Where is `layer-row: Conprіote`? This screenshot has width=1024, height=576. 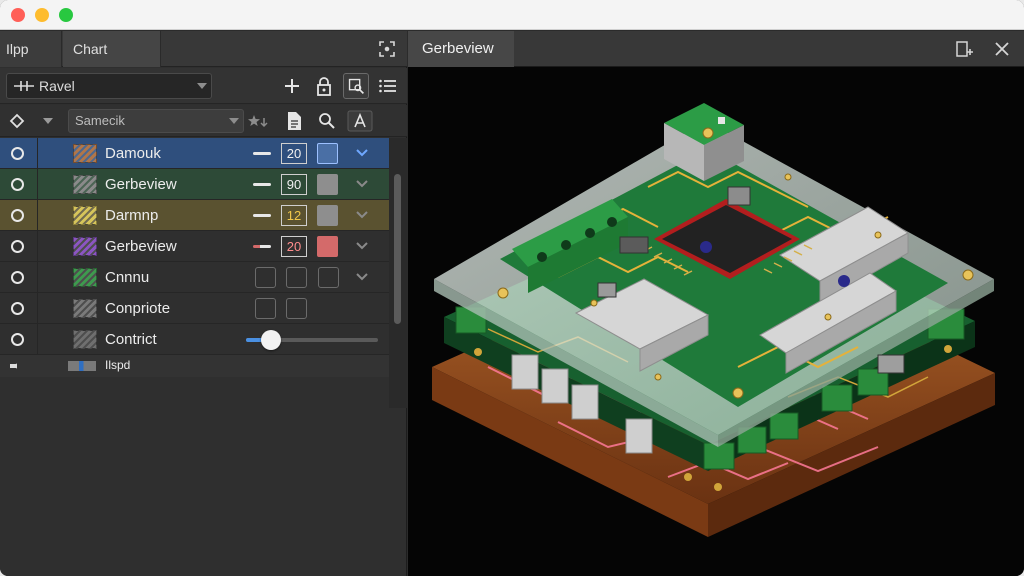
layer-row: Conprіote is located at coordinates (194, 308).